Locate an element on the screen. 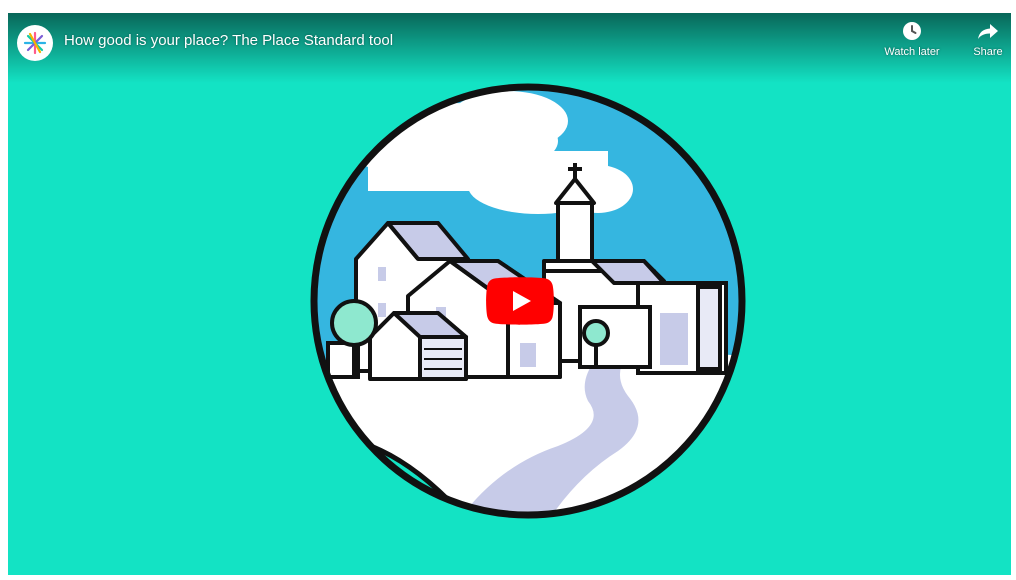 The width and height of the screenshot is (1016, 580). share-button: Share is located at coordinates (982, 46).